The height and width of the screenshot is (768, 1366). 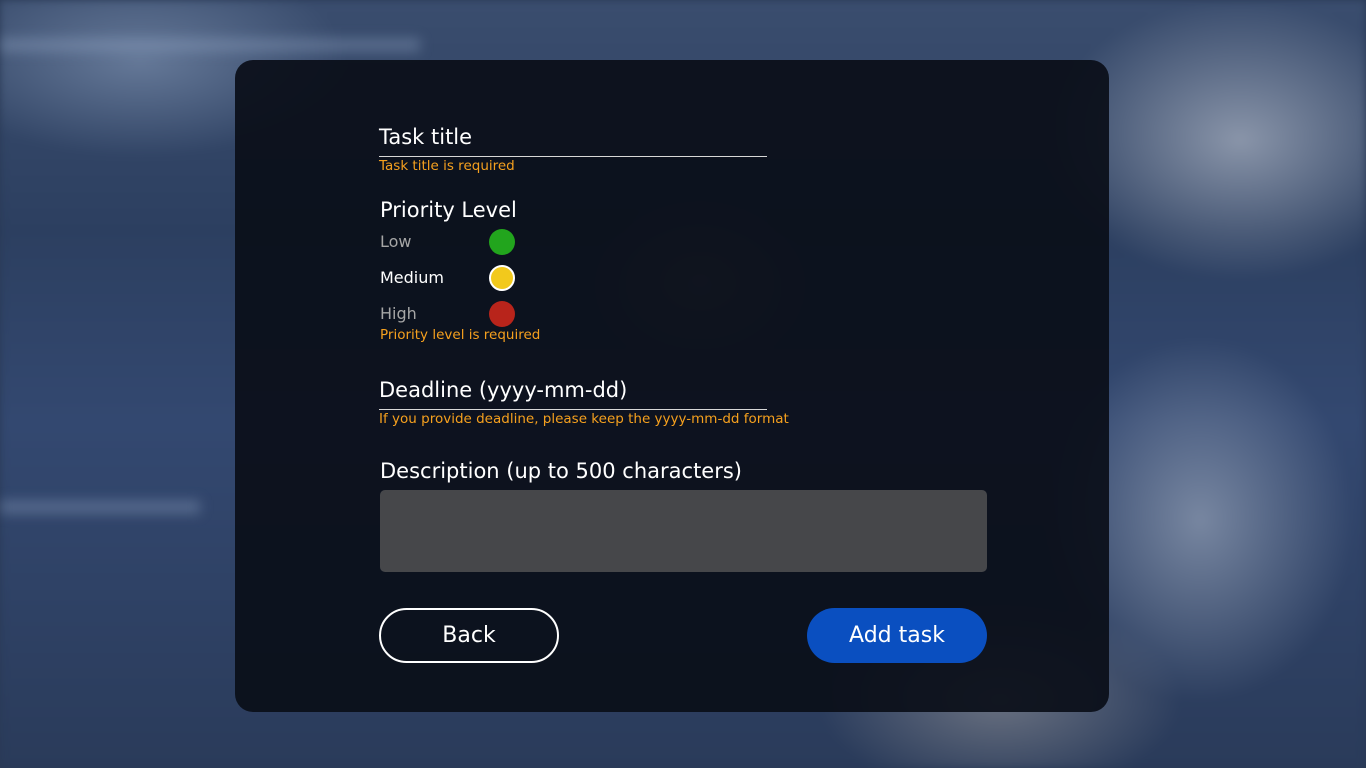 I want to click on priority-low-label: Low, so click(x=396, y=241).